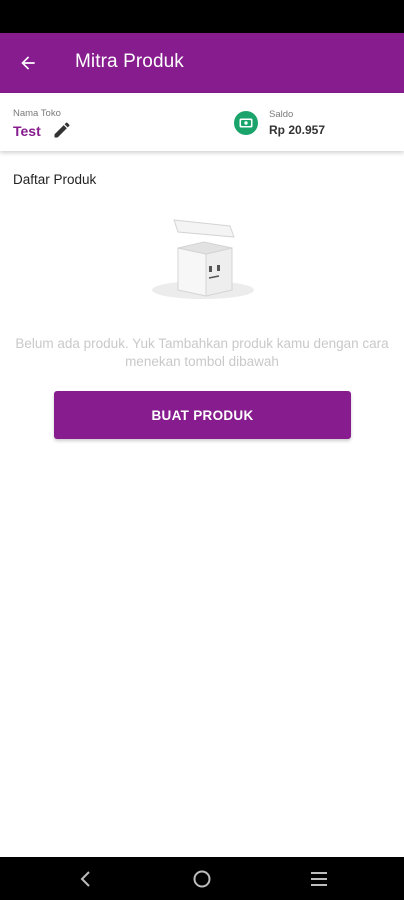  I want to click on app-bar: Mitra Produk, so click(202, 63).